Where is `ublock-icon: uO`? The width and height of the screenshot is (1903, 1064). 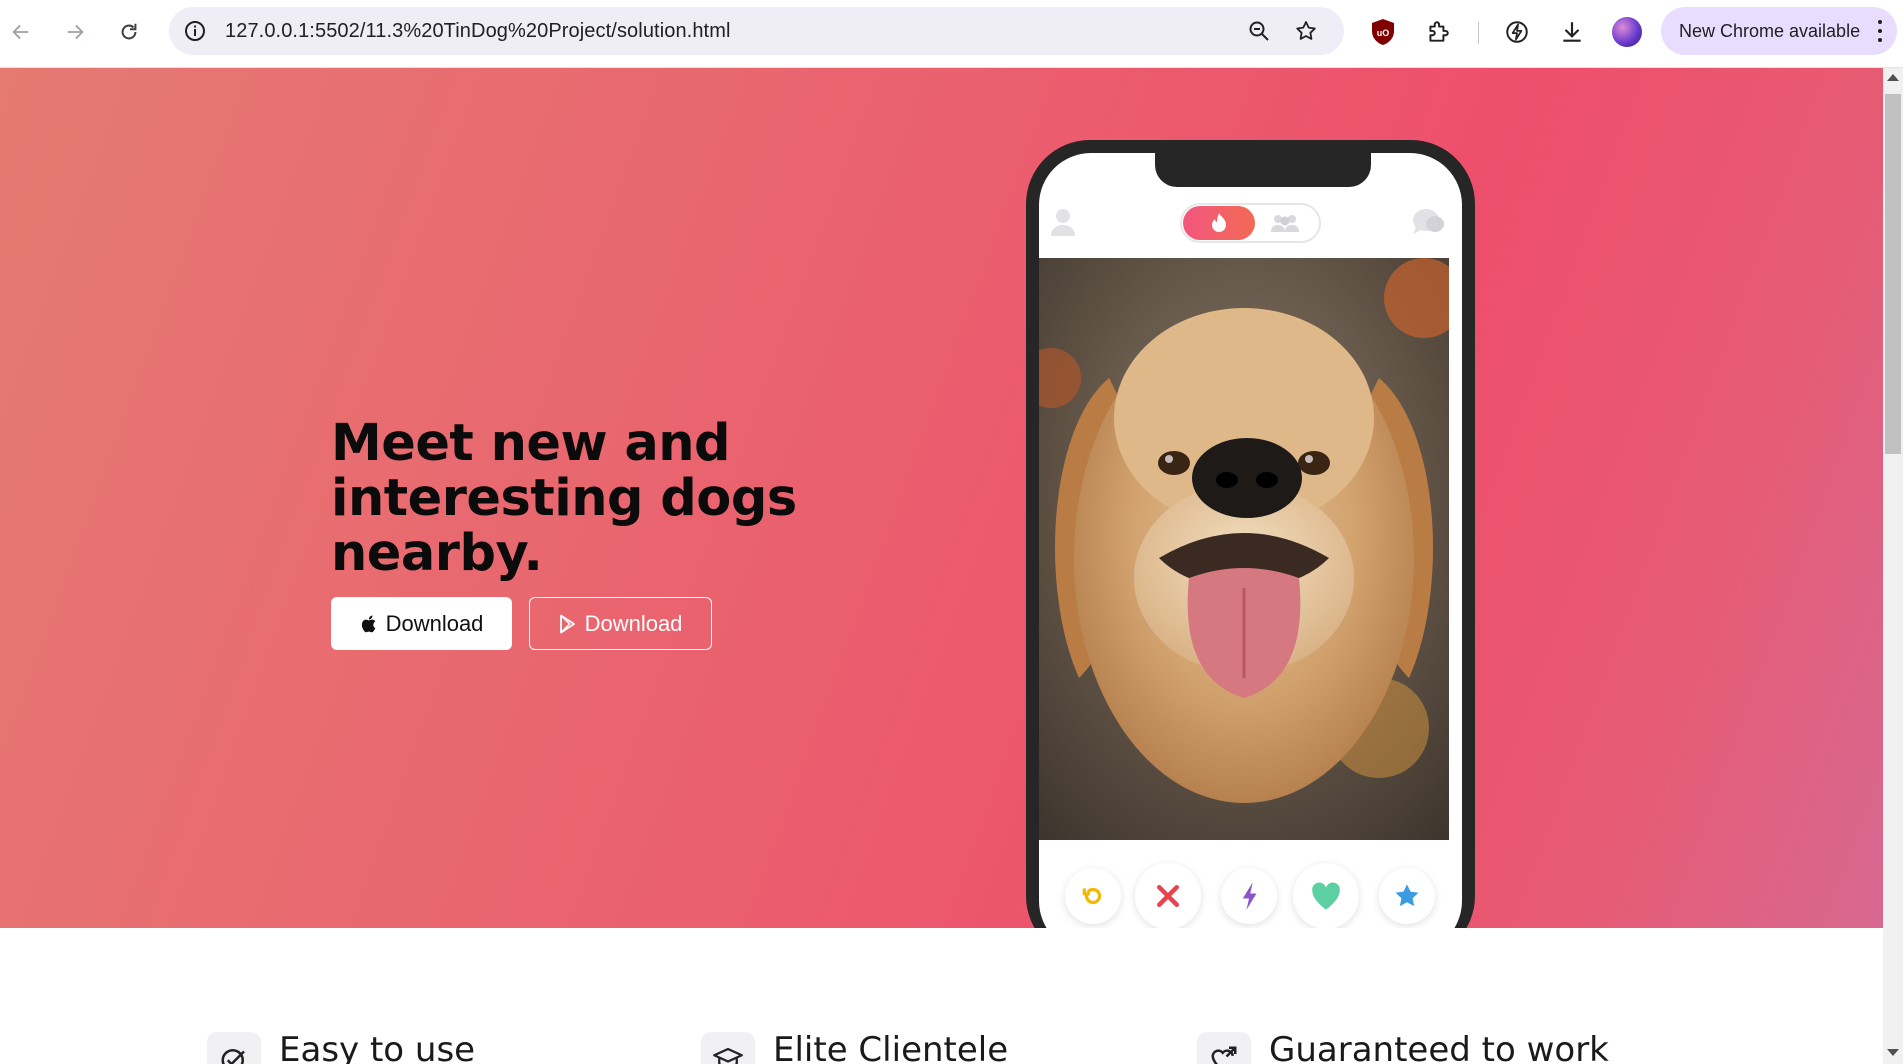
ublock-icon: uO is located at coordinates (1383, 32).